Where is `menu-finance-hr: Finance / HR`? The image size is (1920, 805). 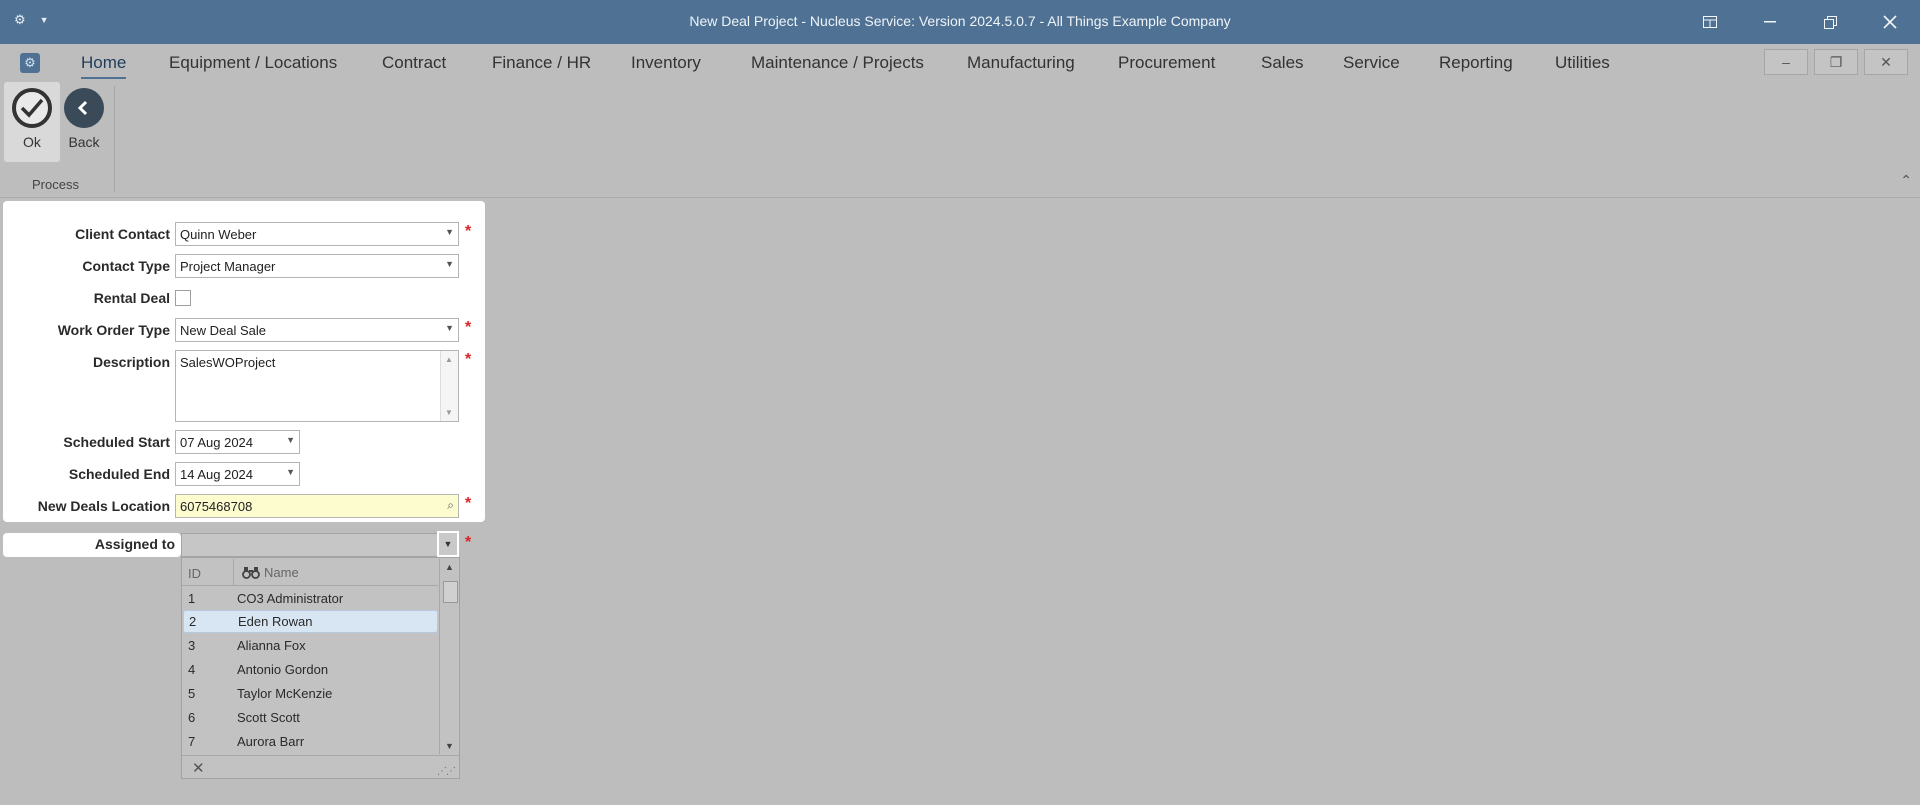
menu-finance-hr: Finance / HR is located at coordinates (541, 63).